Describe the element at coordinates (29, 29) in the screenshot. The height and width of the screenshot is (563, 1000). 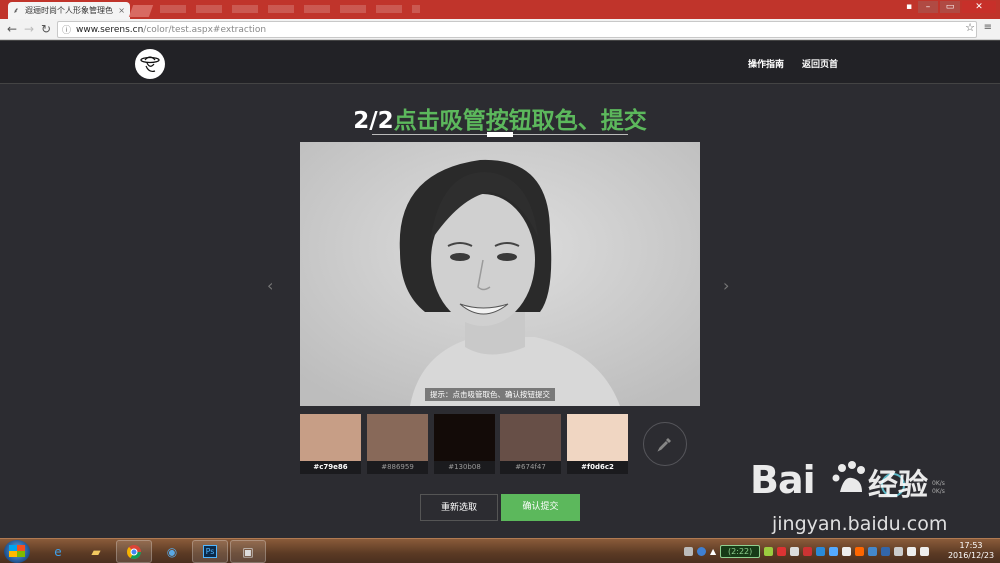
I see `forward-arrow-icon: →` at that location.